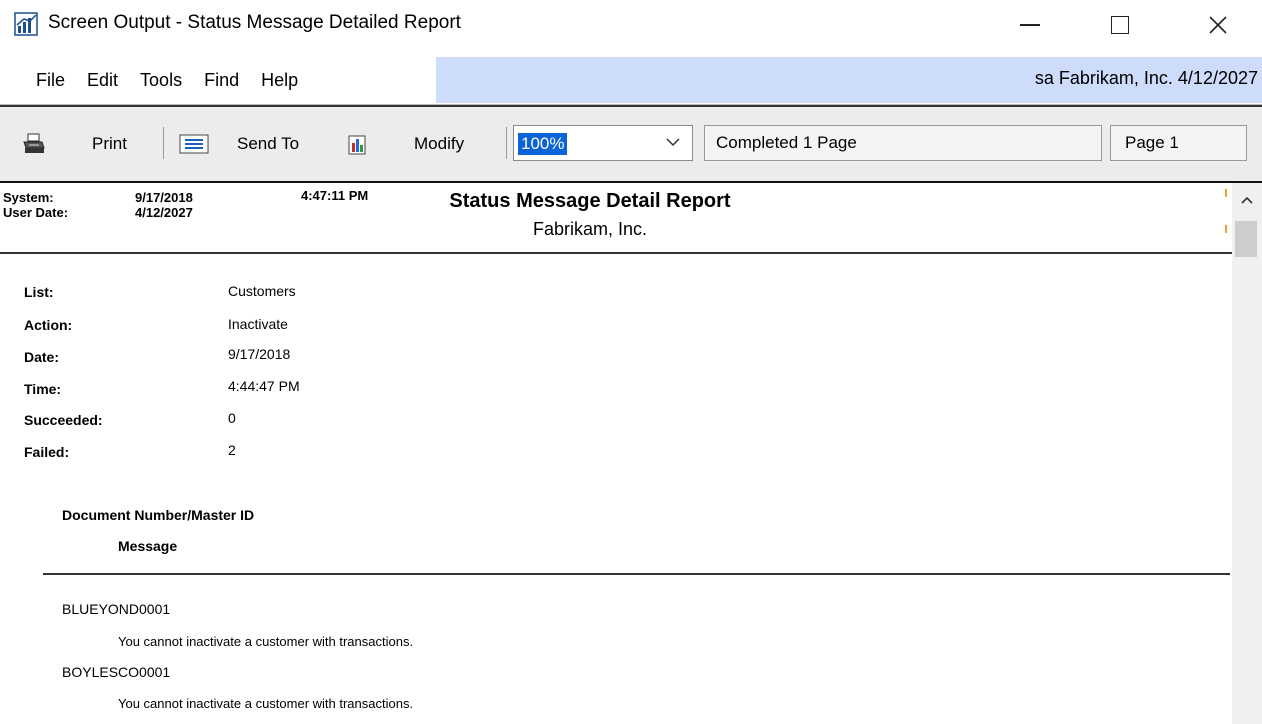 Image resolution: width=1262 pixels, height=724 pixels. Describe the element at coordinates (63, 420) in the screenshot. I see `field-label-succeeded: Succeeded:` at that location.